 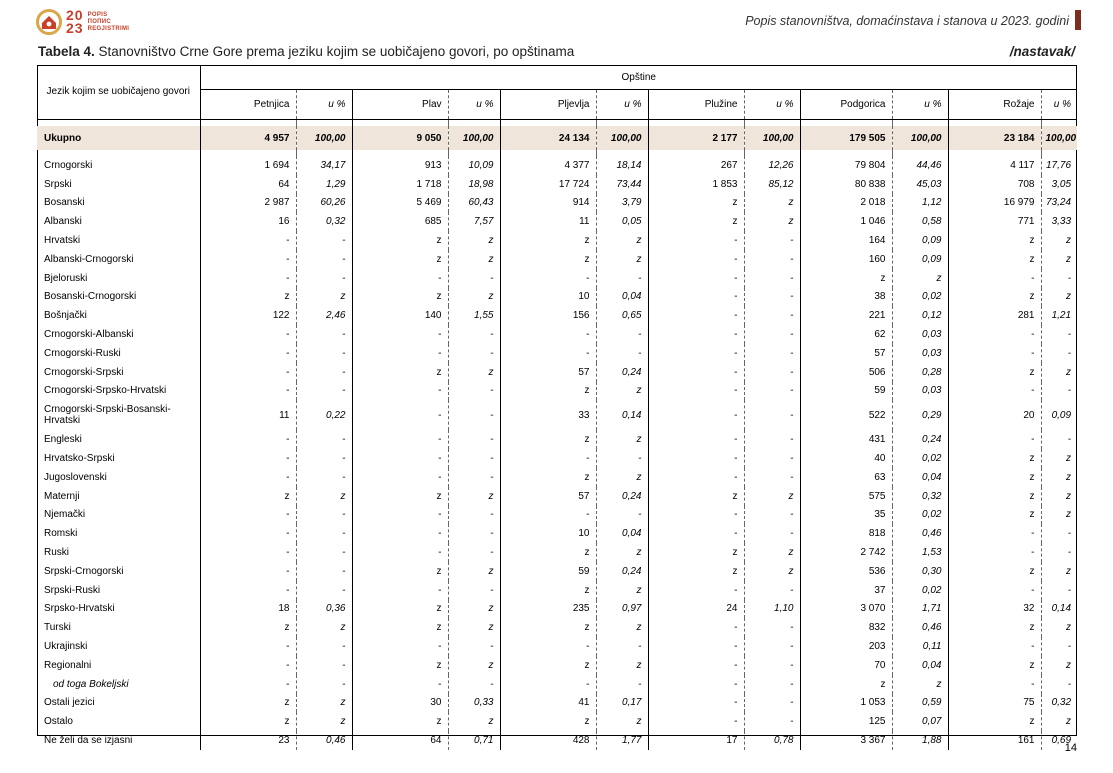 I want to click on percent-cell: 0,59, so click(x=920, y=703).